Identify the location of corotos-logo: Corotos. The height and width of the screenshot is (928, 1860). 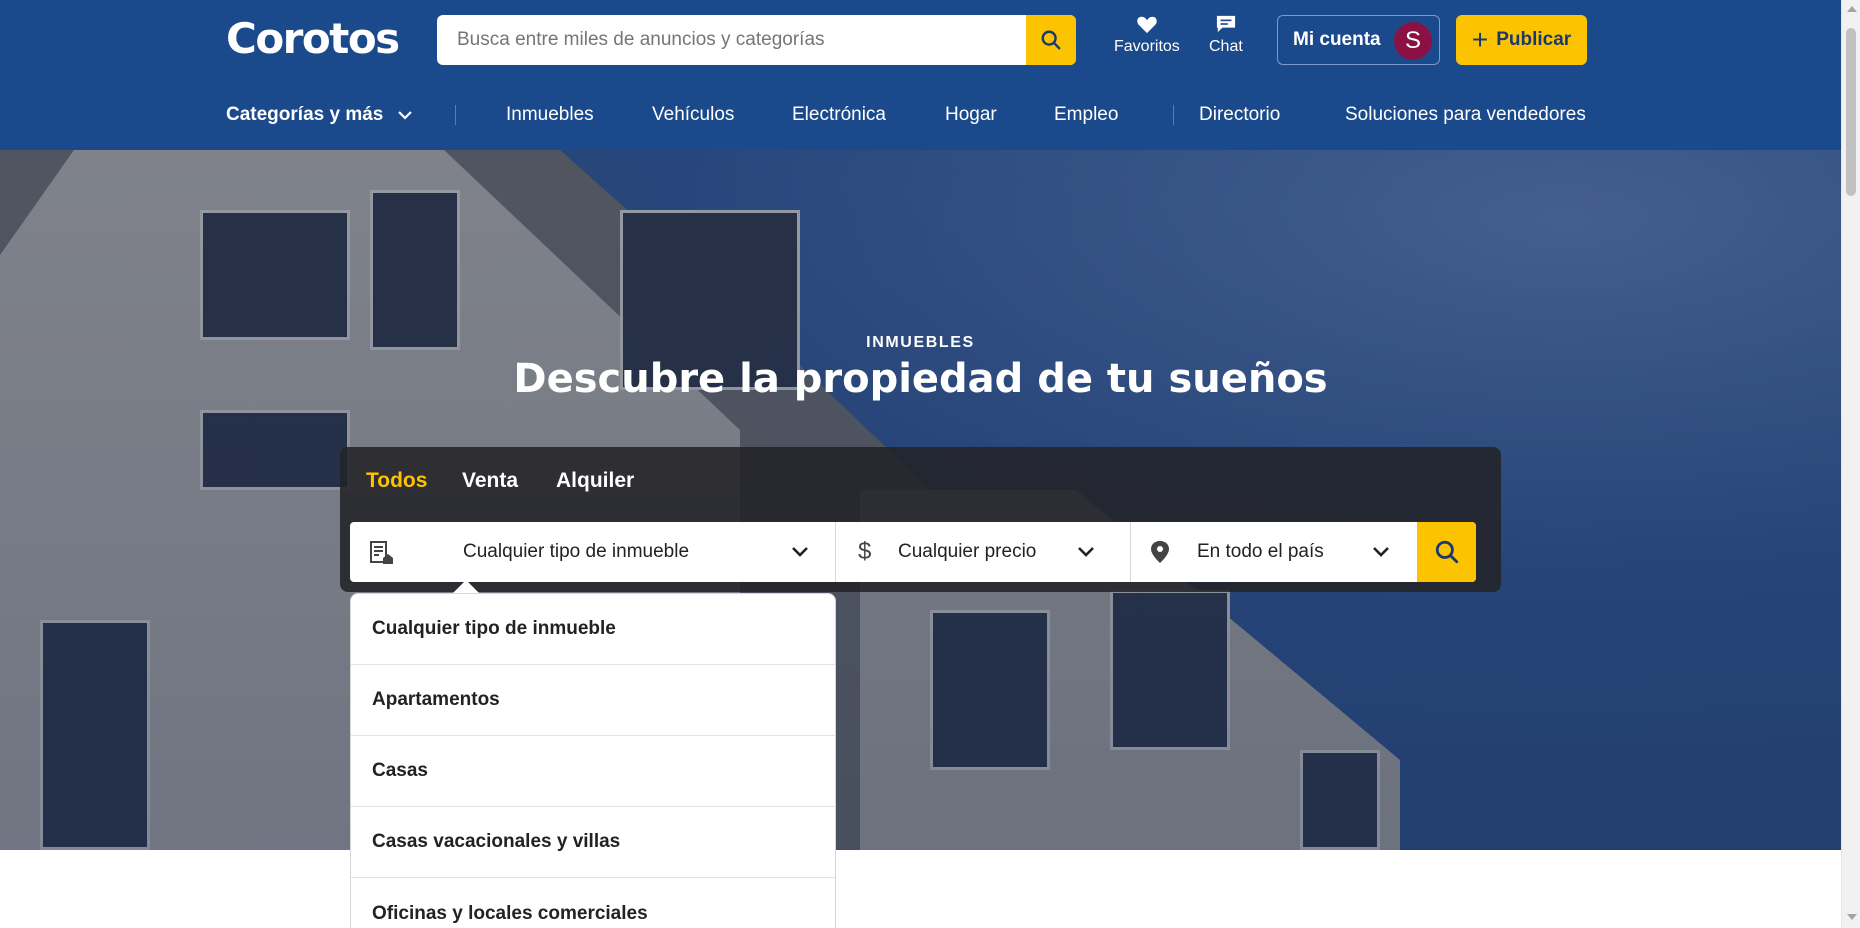
(313, 38).